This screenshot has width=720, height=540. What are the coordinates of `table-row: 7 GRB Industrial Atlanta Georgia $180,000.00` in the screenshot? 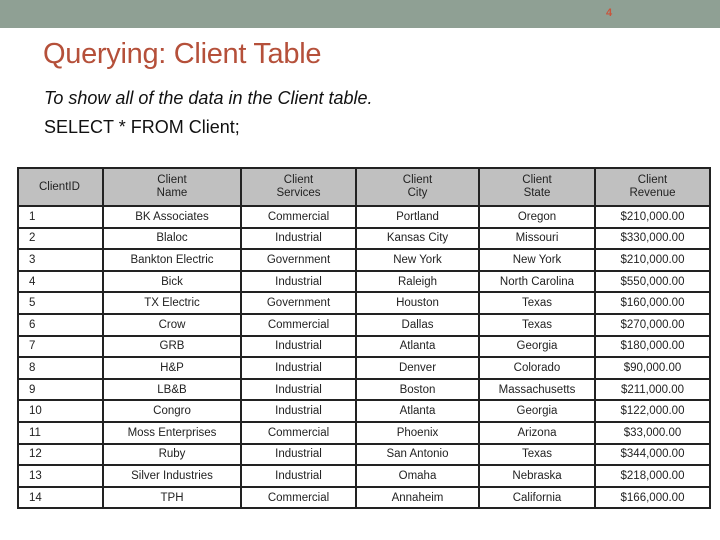 It's located at (364, 346).